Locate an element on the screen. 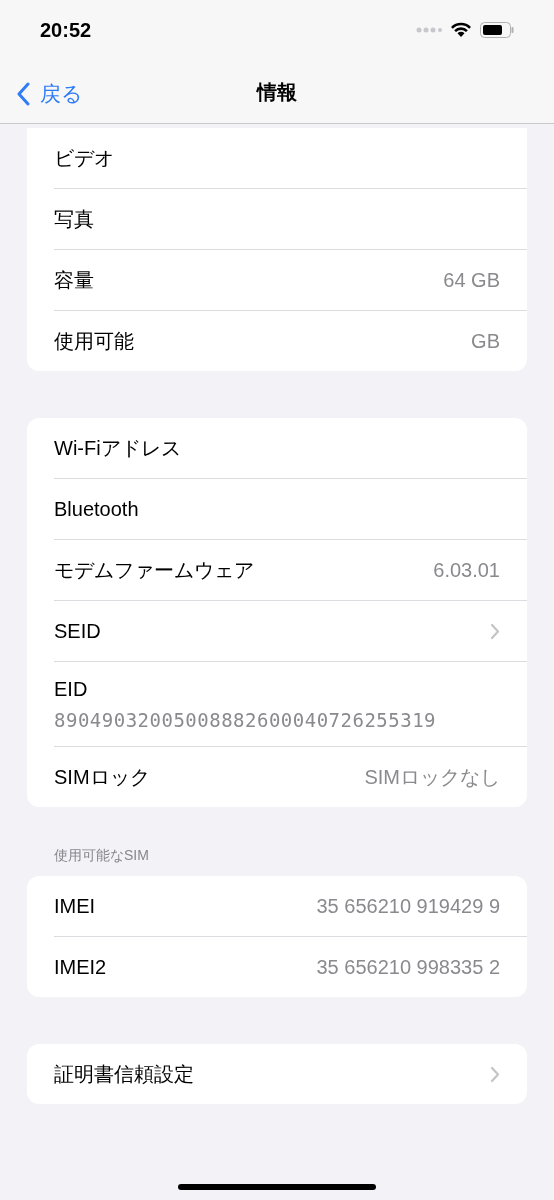  row-value: GB is located at coordinates (485, 341).